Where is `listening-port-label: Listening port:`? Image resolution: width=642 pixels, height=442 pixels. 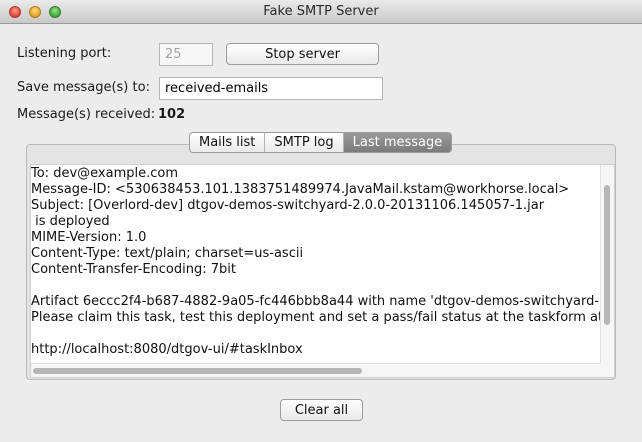
listening-port-label: Listening port: is located at coordinates (64, 53).